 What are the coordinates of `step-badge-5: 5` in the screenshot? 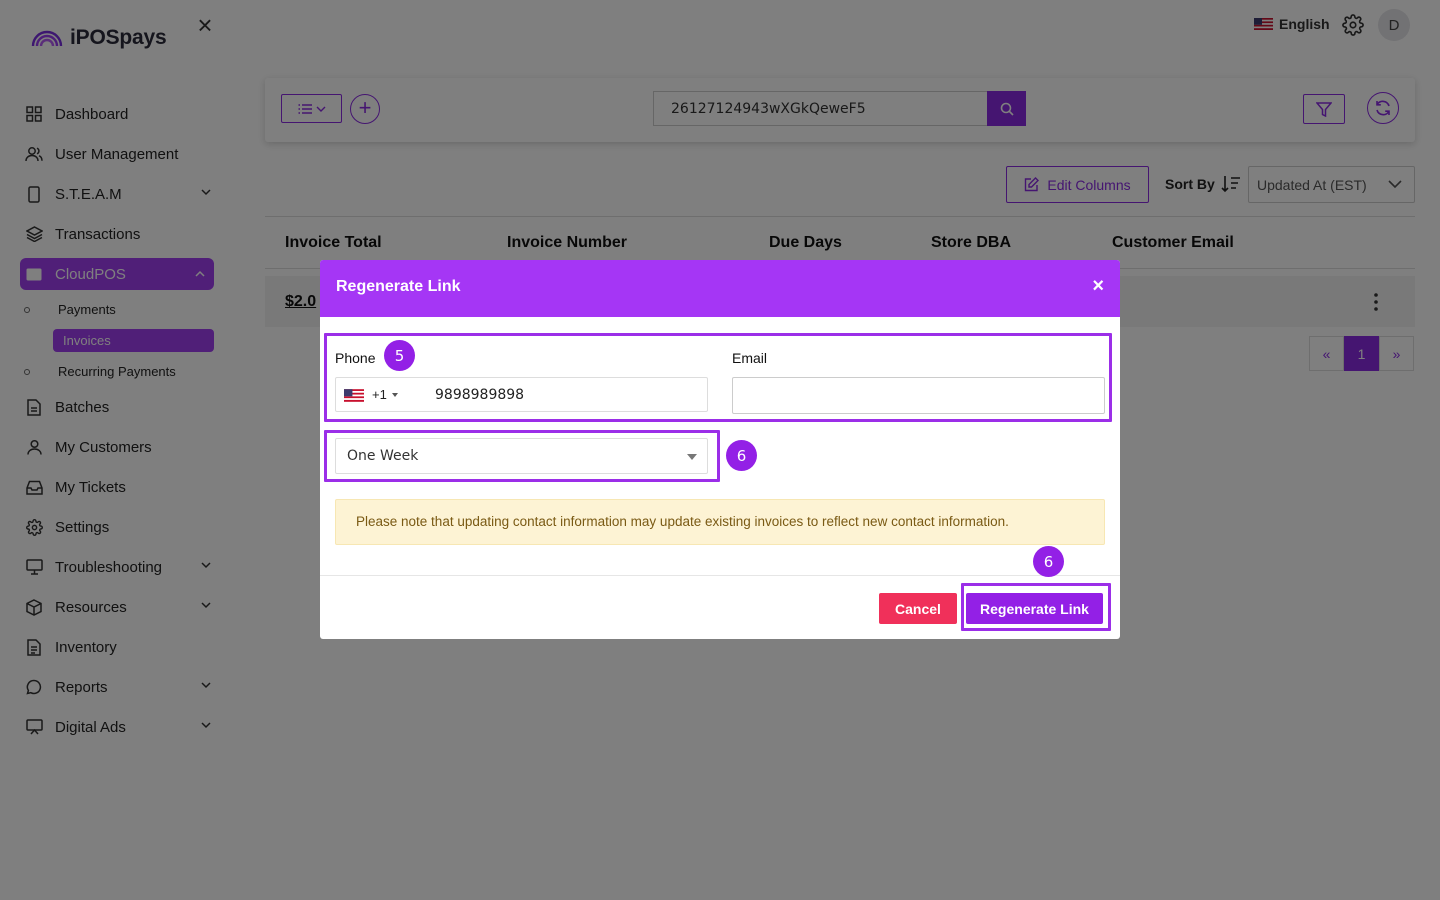 It's located at (399, 355).